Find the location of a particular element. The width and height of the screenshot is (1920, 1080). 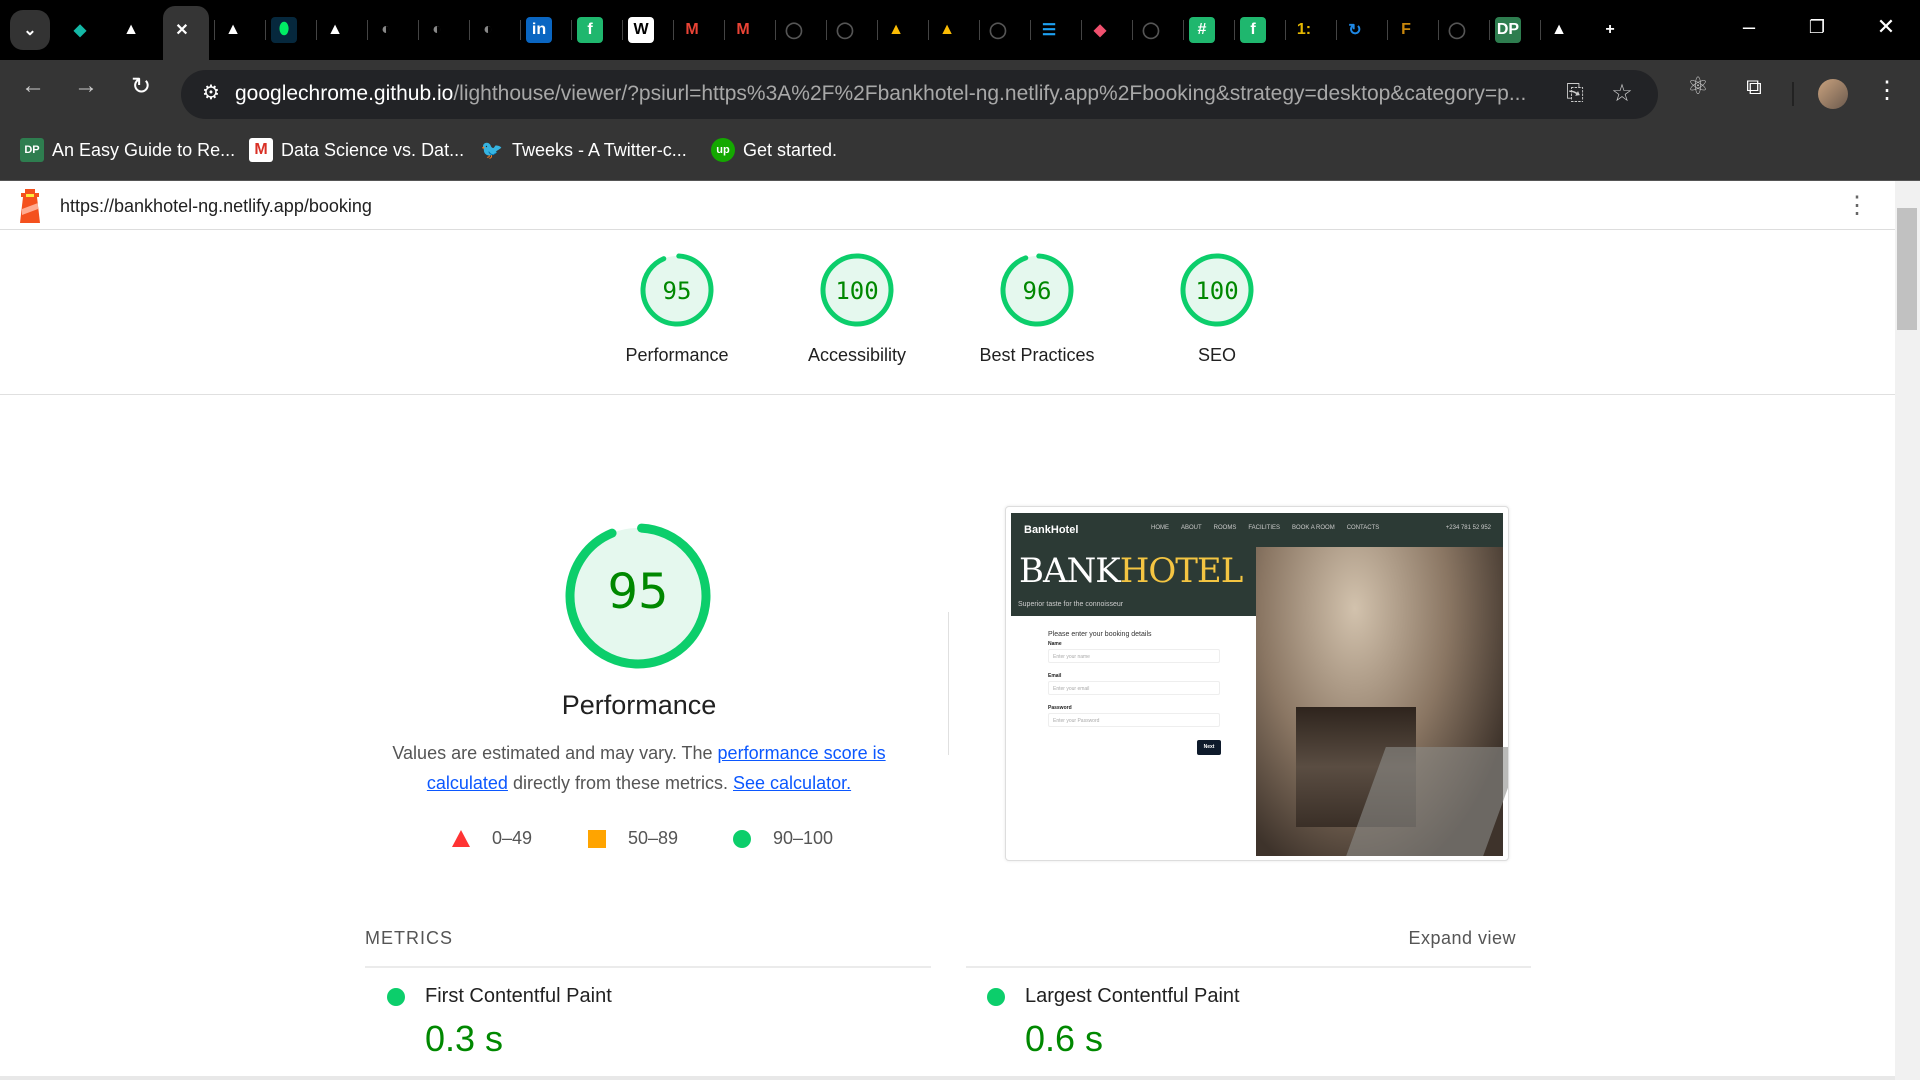

gauge-performance: 95 is located at coordinates (677, 290).